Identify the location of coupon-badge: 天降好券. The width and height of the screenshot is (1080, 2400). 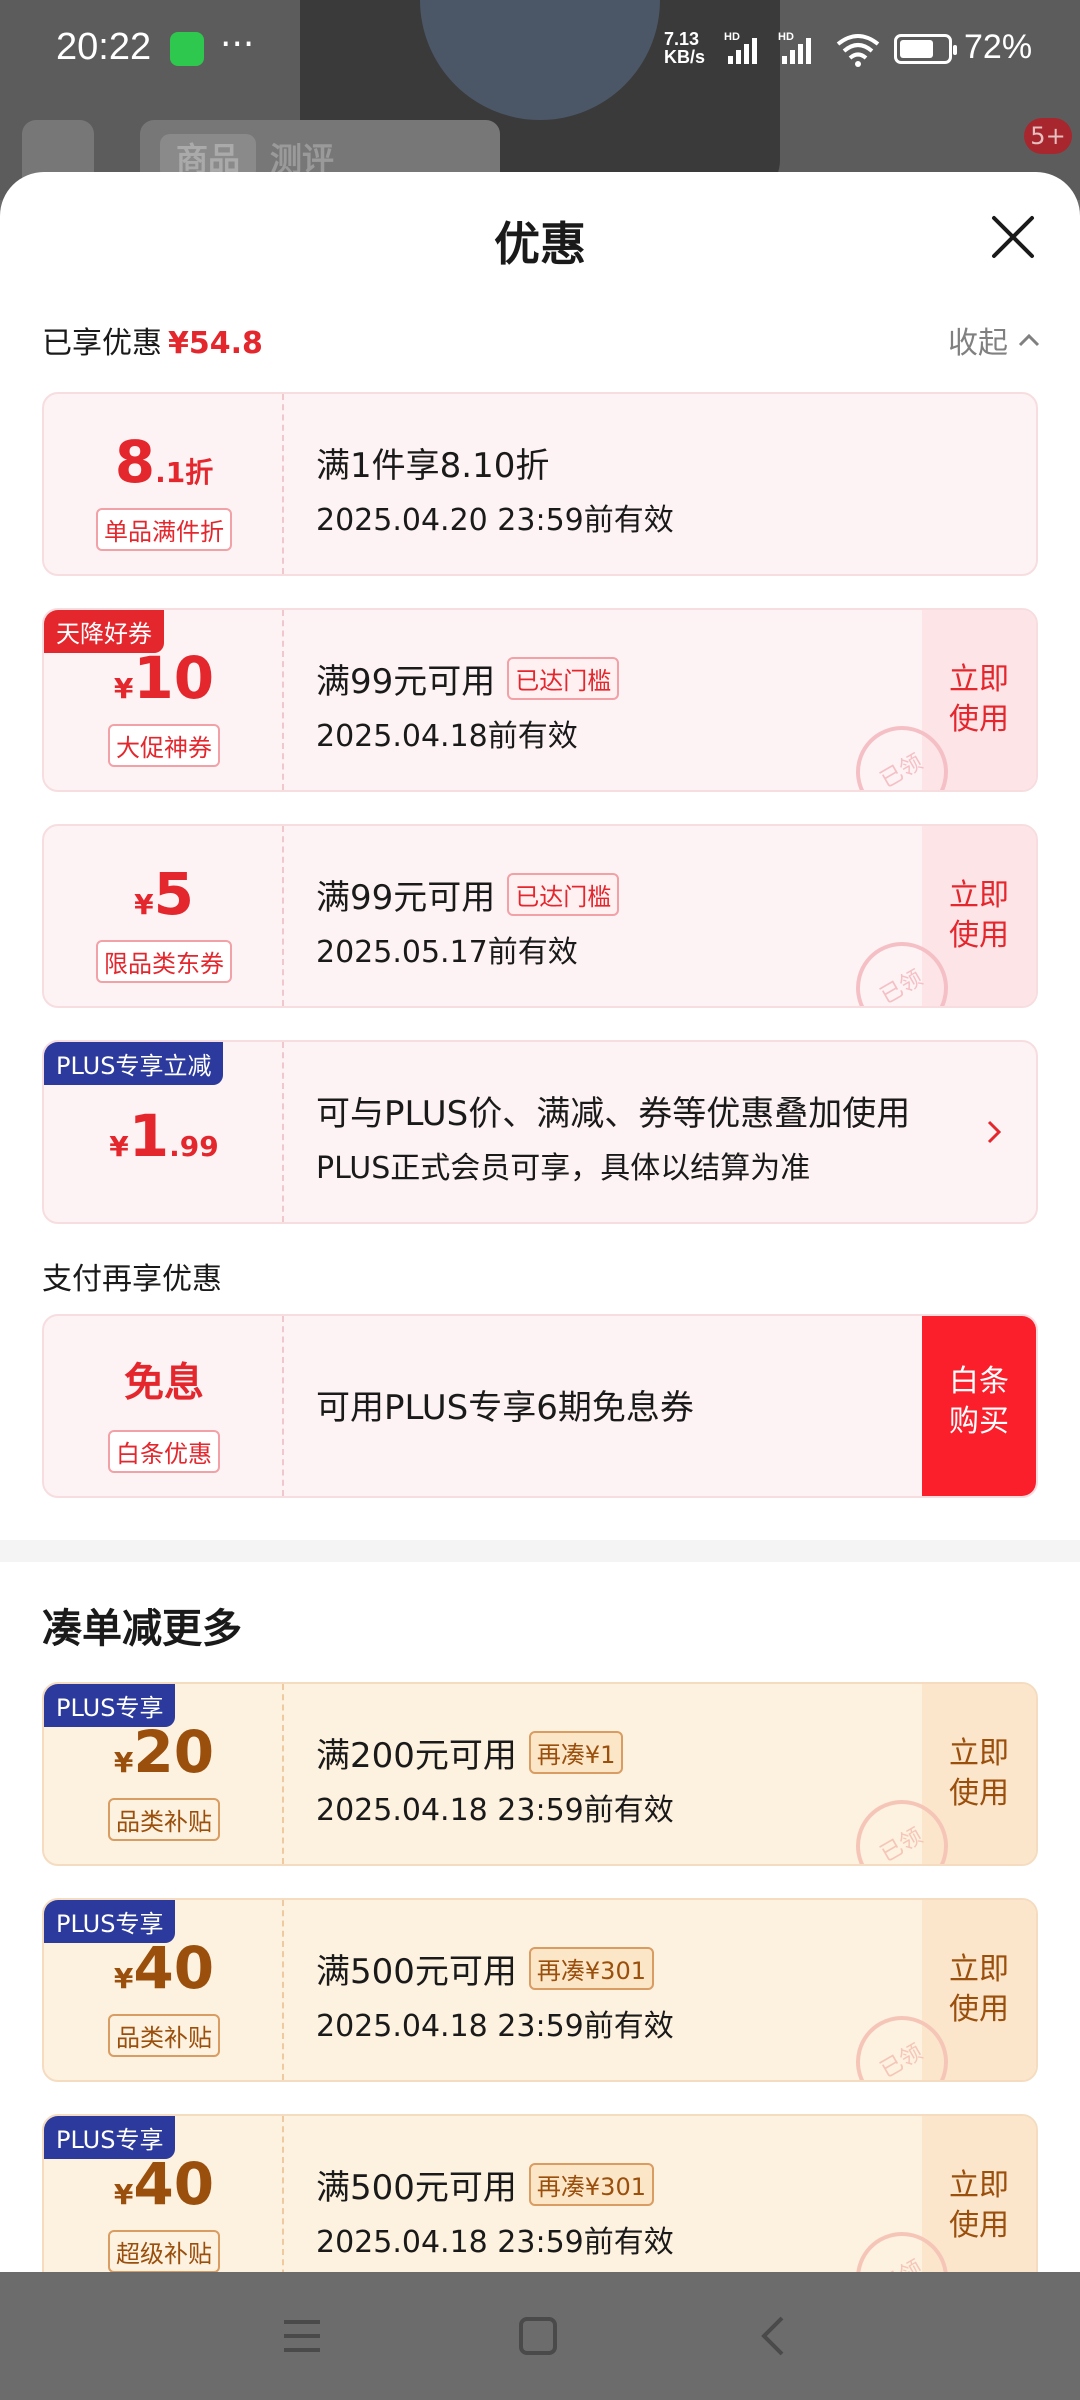
(104, 631).